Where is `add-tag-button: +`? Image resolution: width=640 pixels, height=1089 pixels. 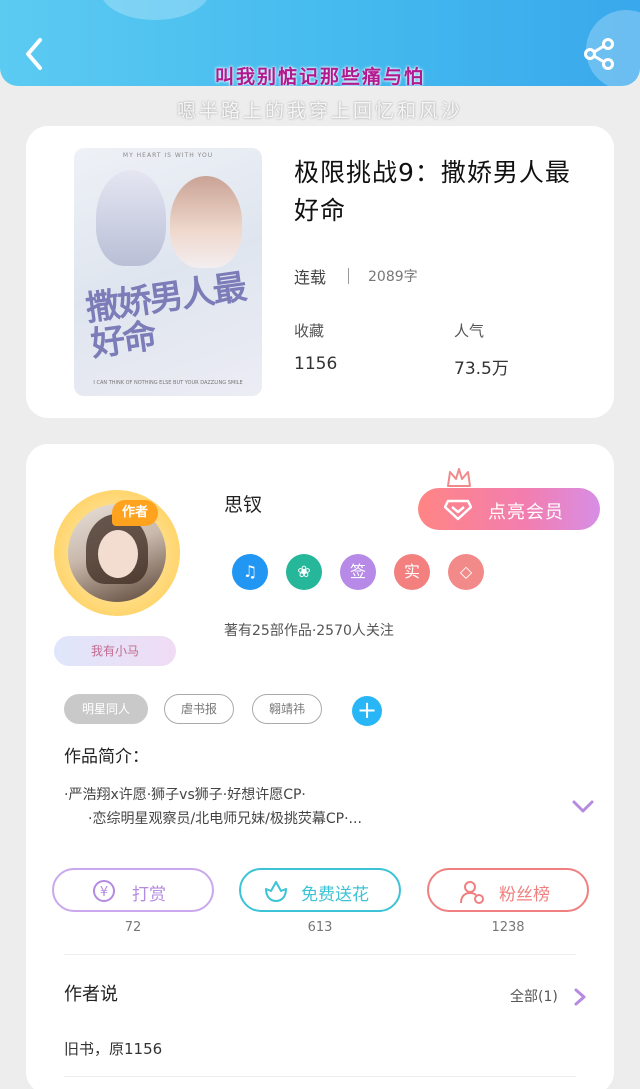
add-tag-button: + is located at coordinates (367, 711).